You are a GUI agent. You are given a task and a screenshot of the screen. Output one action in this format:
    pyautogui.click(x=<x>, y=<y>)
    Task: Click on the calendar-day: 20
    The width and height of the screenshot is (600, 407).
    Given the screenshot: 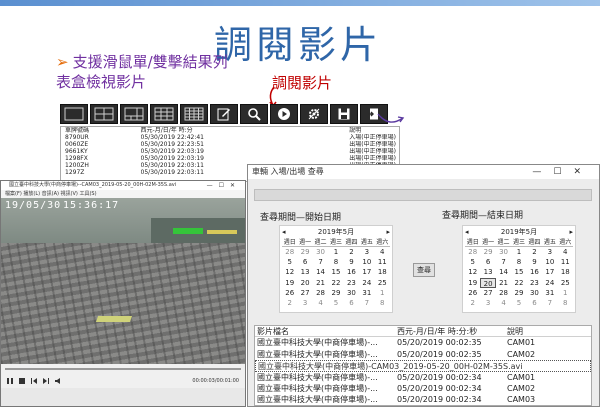 What is the action you would take?
    pyautogui.click(x=488, y=282)
    